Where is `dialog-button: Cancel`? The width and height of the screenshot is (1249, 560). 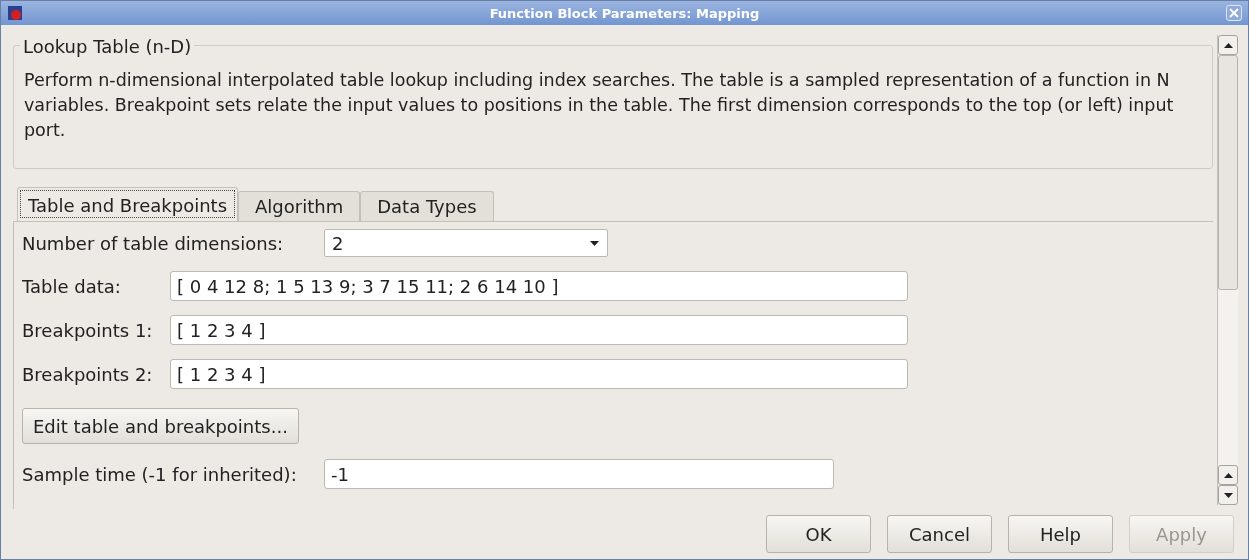 dialog-button: Cancel is located at coordinates (939, 534).